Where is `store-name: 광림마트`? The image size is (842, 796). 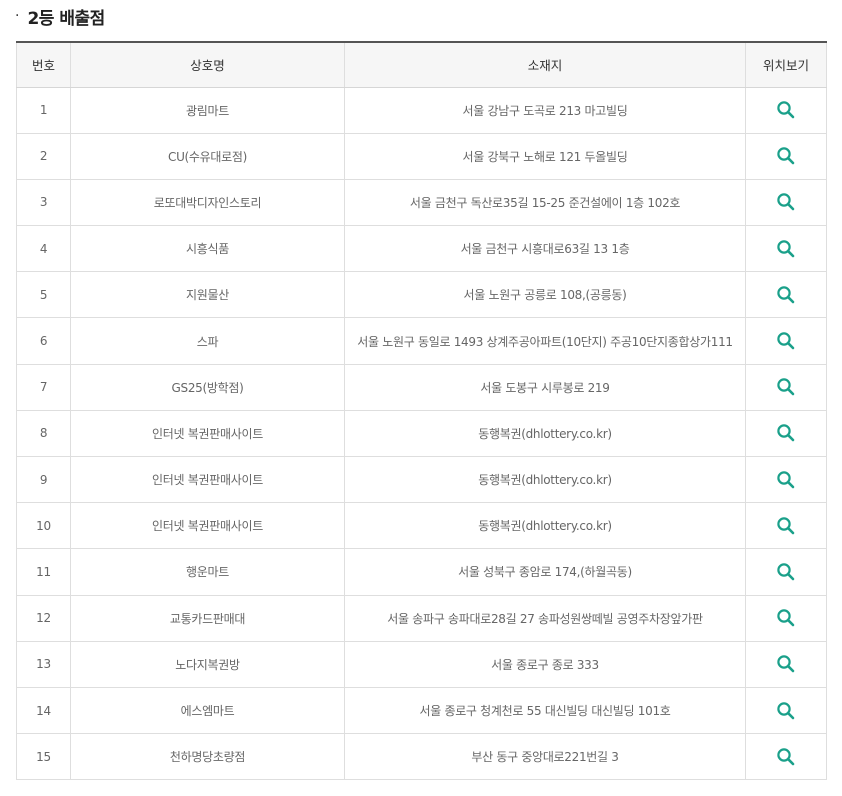 store-name: 광림마트 is located at coordinates (207, 110).